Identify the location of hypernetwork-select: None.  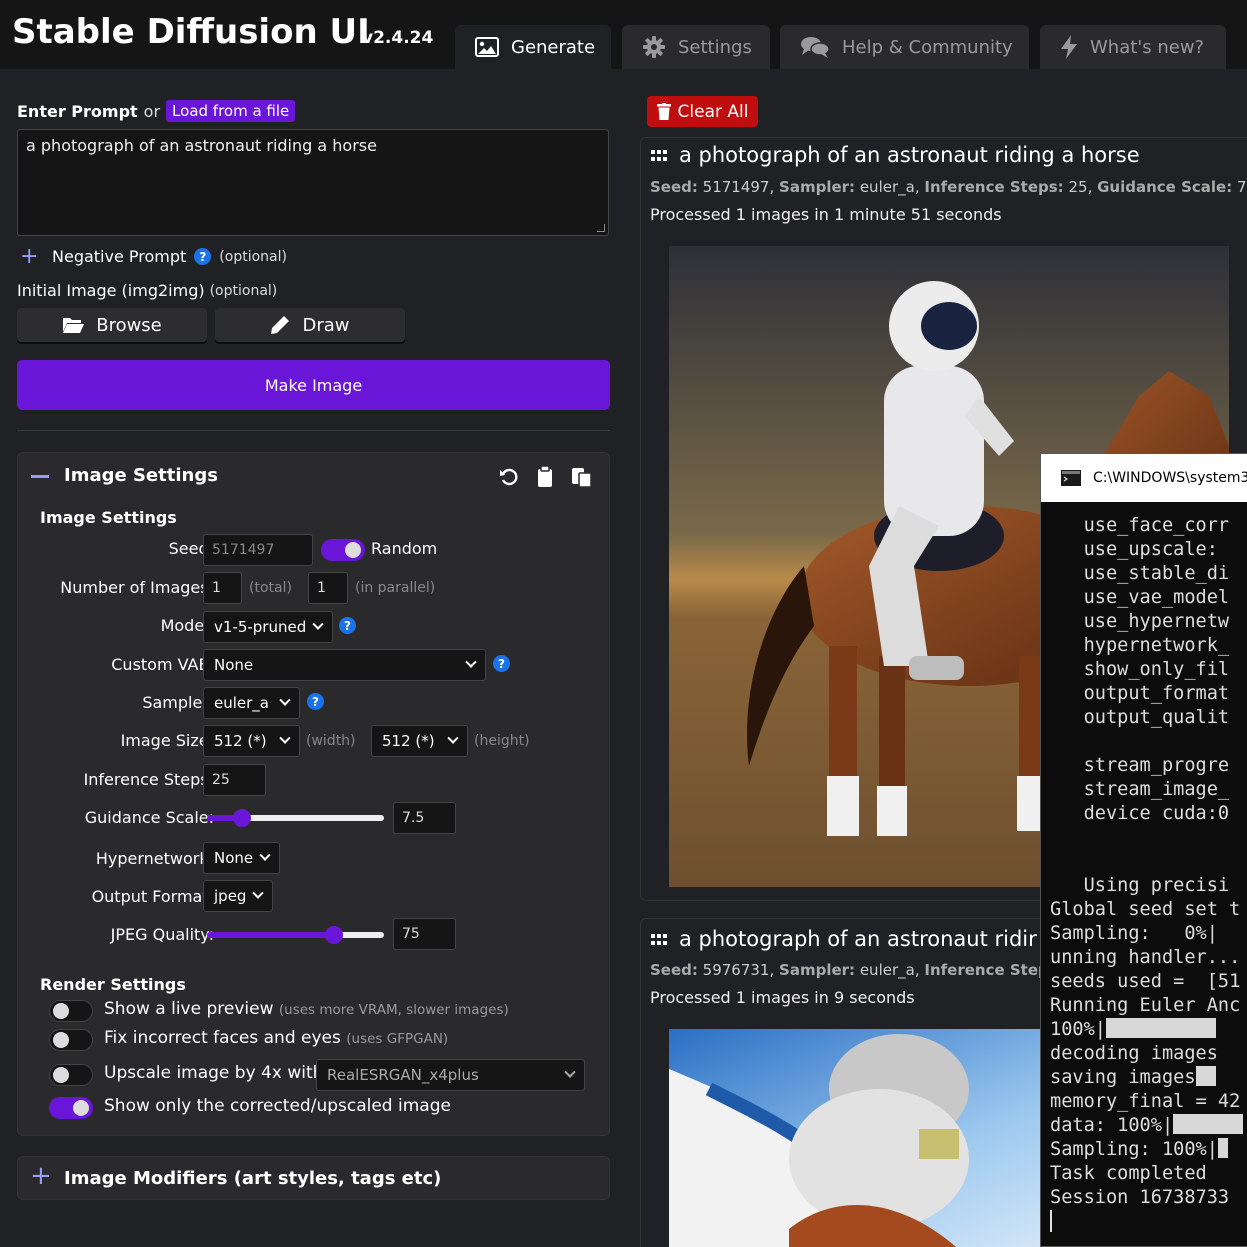
(241, 858).